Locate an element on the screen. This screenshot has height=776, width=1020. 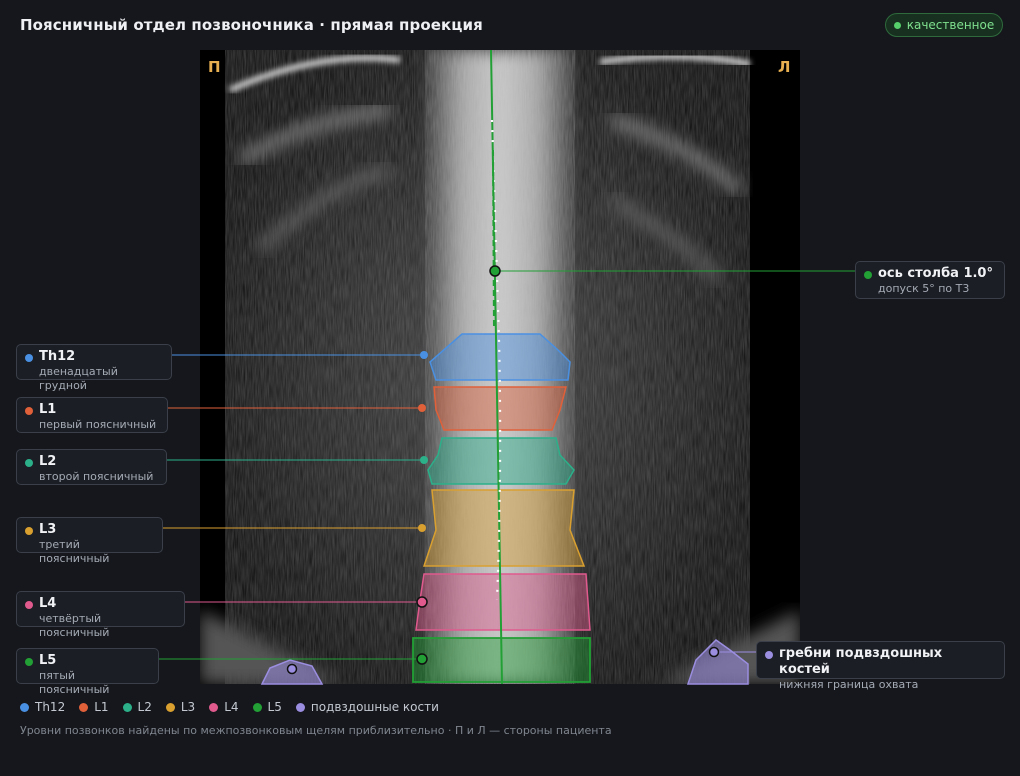
l5-anchor-dot is located at coordinates (422, 659).